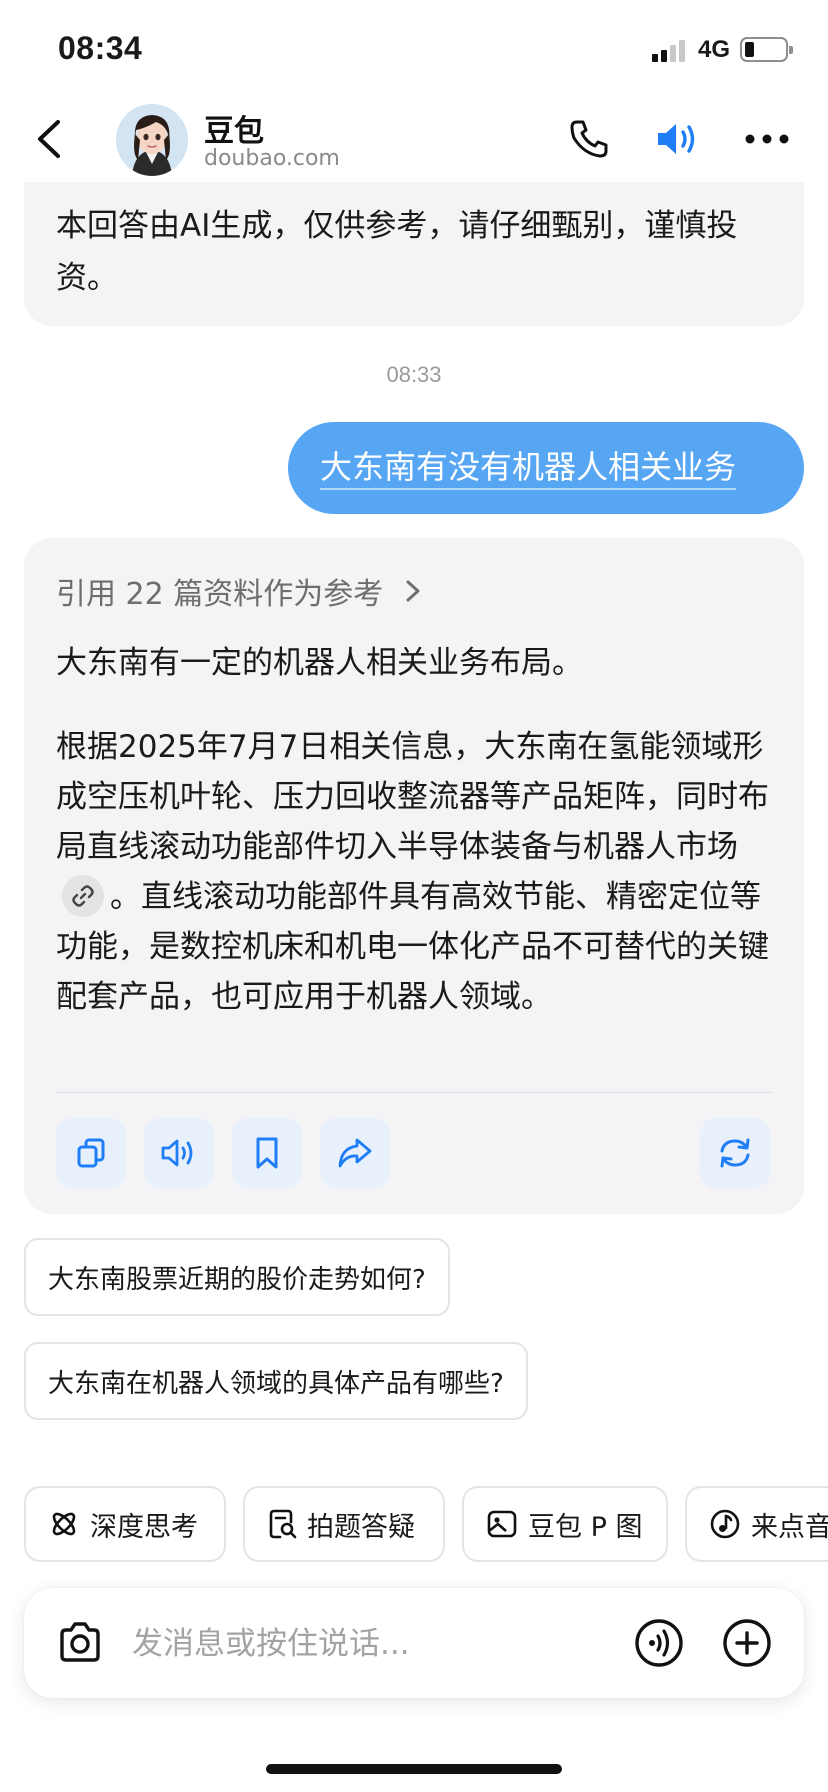 This screenshot has width=828, height=1792. I want to click on previous-answer-text: 本回答由AI生成，仅供参考，请仔细甄别，谨慎投资。, so click(397, 252).